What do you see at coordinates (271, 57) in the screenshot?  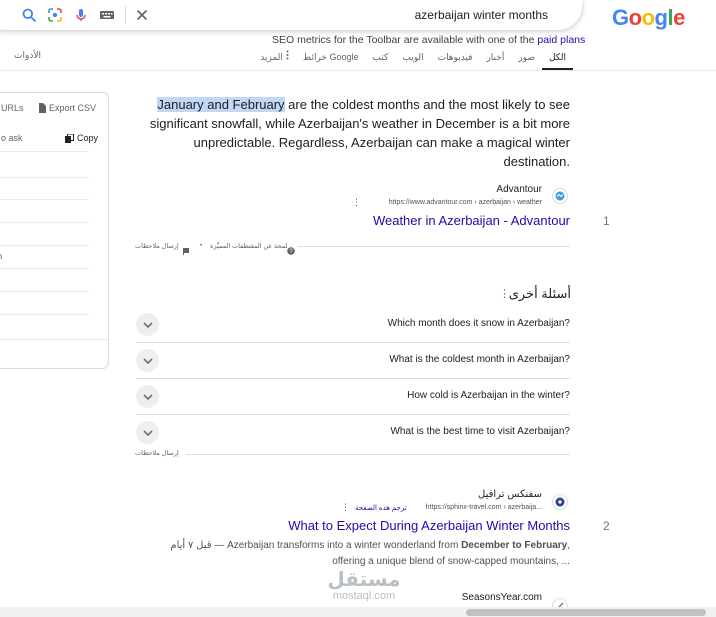 I see `more-label: المزيد` at bounding box center [271, 57].